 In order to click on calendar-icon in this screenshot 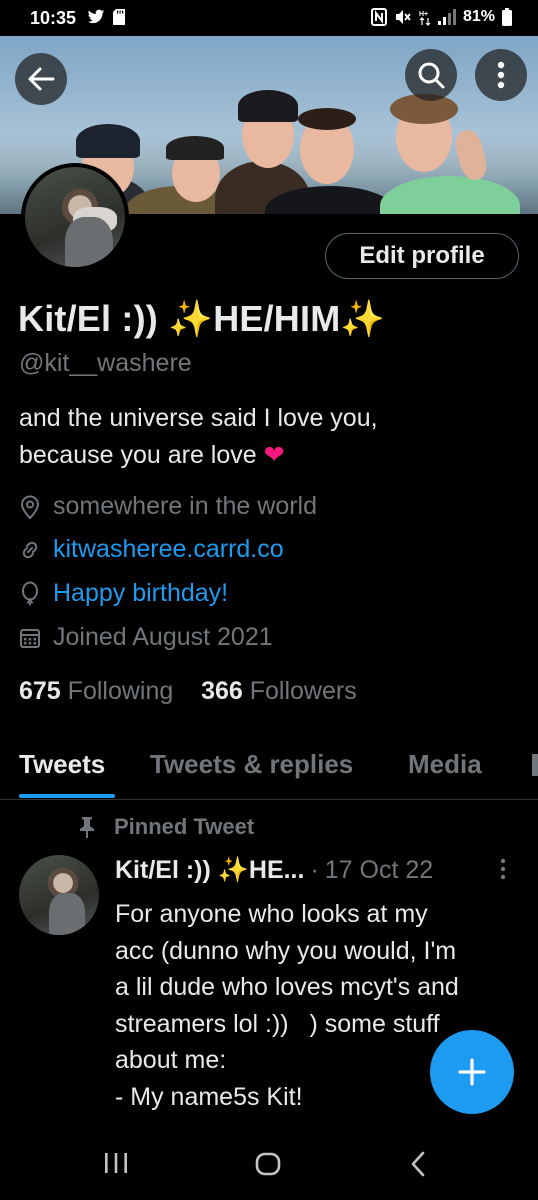, I will do `click(30, 638)`.